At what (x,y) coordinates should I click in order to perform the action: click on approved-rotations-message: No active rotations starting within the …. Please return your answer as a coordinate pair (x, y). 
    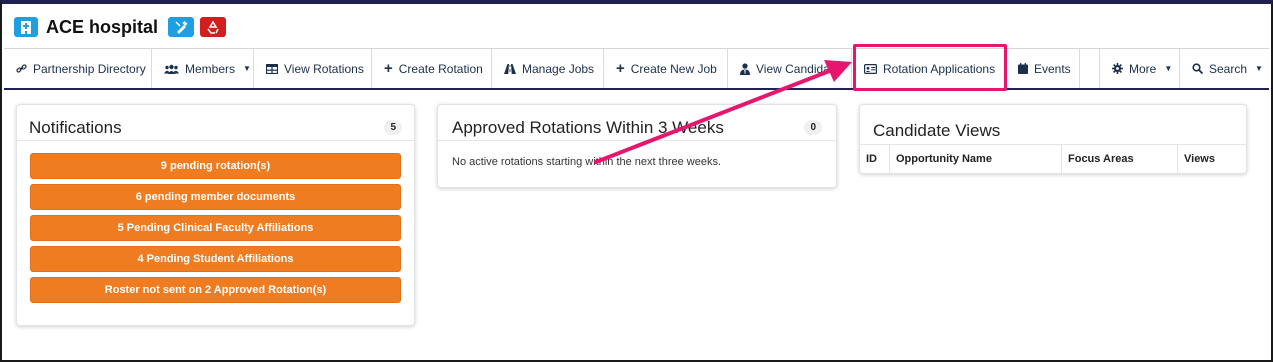
    Looking at the image, I should click on (587, 162).